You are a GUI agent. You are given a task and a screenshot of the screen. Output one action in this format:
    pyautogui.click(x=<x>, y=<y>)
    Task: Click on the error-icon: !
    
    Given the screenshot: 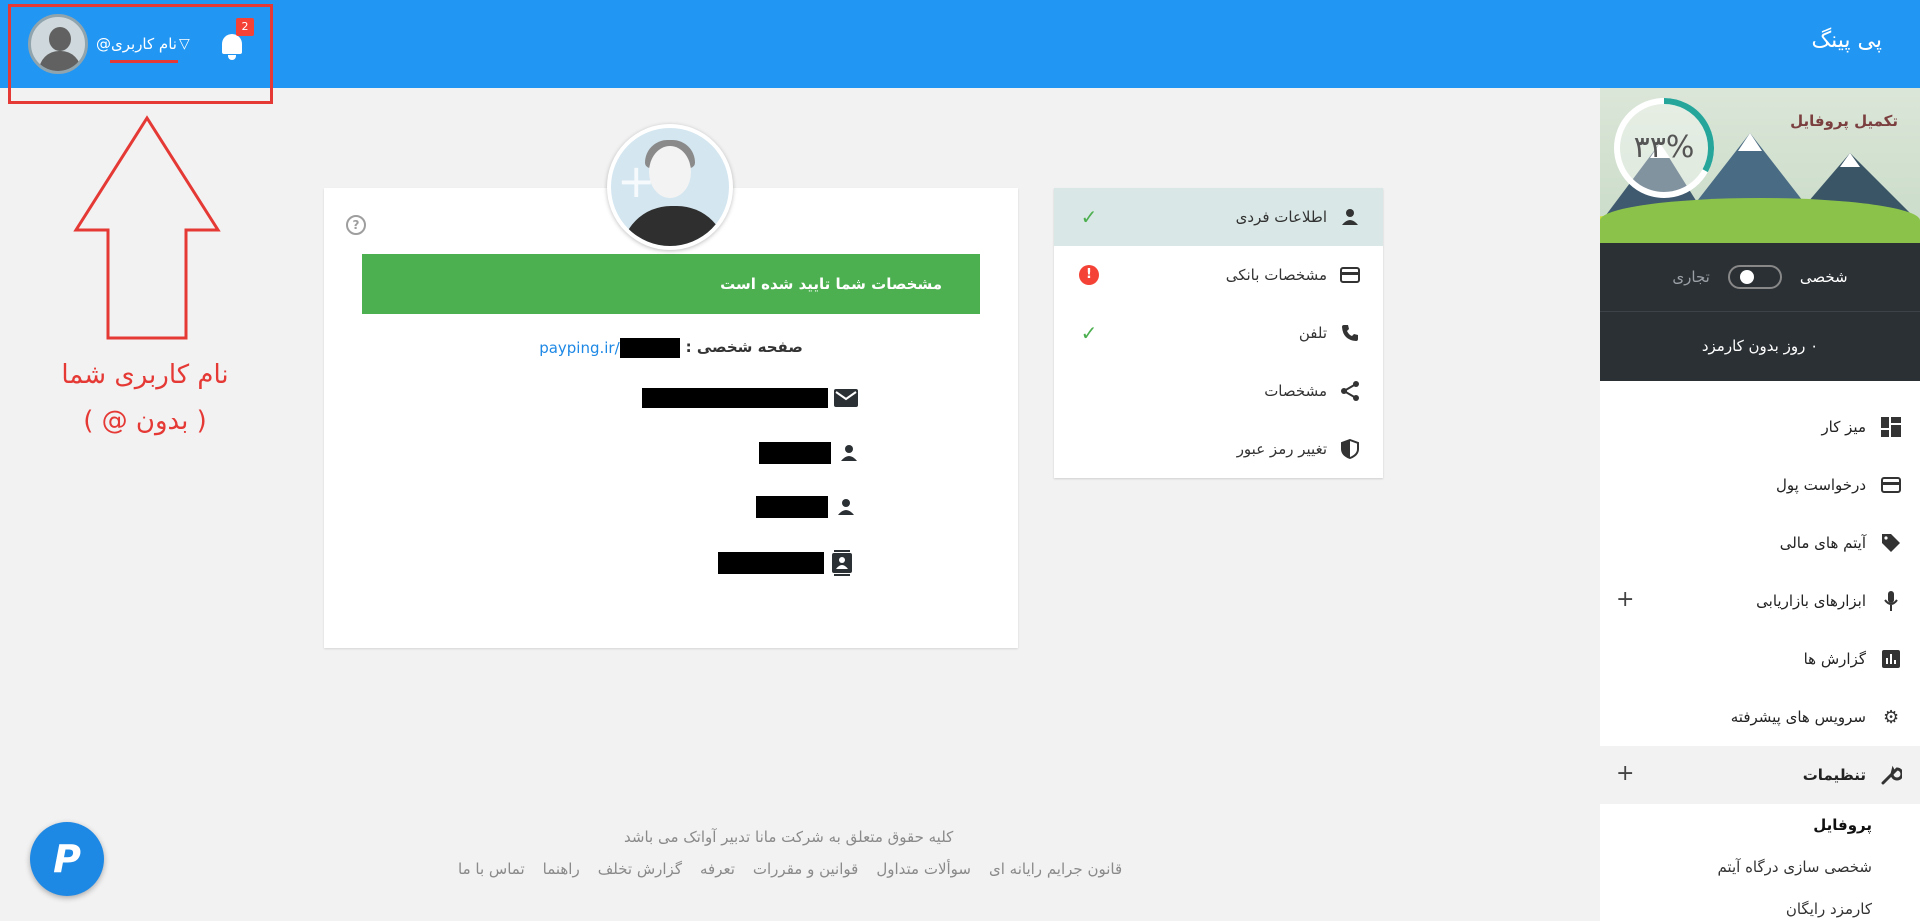 What is the action you would take?
    pyautogui.click(x=1089, y=275)
    